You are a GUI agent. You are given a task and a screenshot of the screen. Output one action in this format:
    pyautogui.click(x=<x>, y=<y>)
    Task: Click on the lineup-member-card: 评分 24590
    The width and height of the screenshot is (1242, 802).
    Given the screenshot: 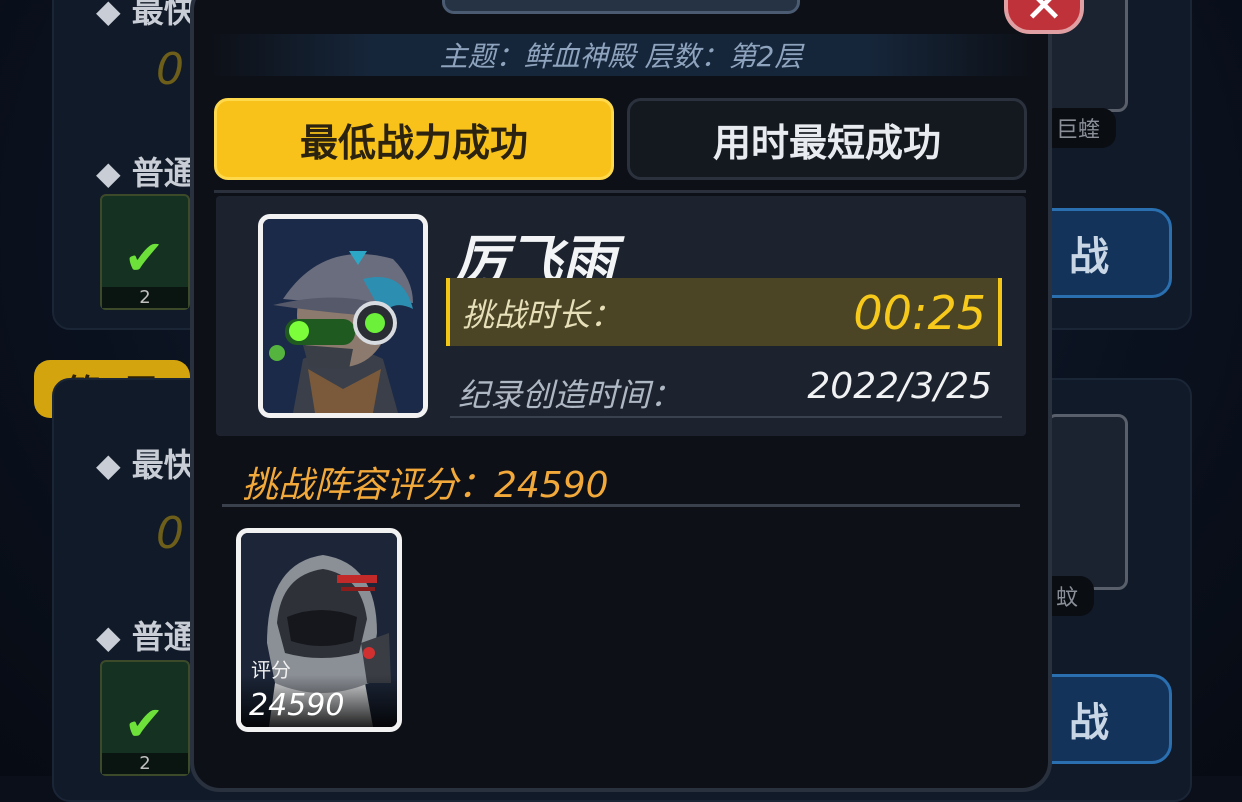 What is the action you would take?
    pyautogui.click(x=319, y=630)
    